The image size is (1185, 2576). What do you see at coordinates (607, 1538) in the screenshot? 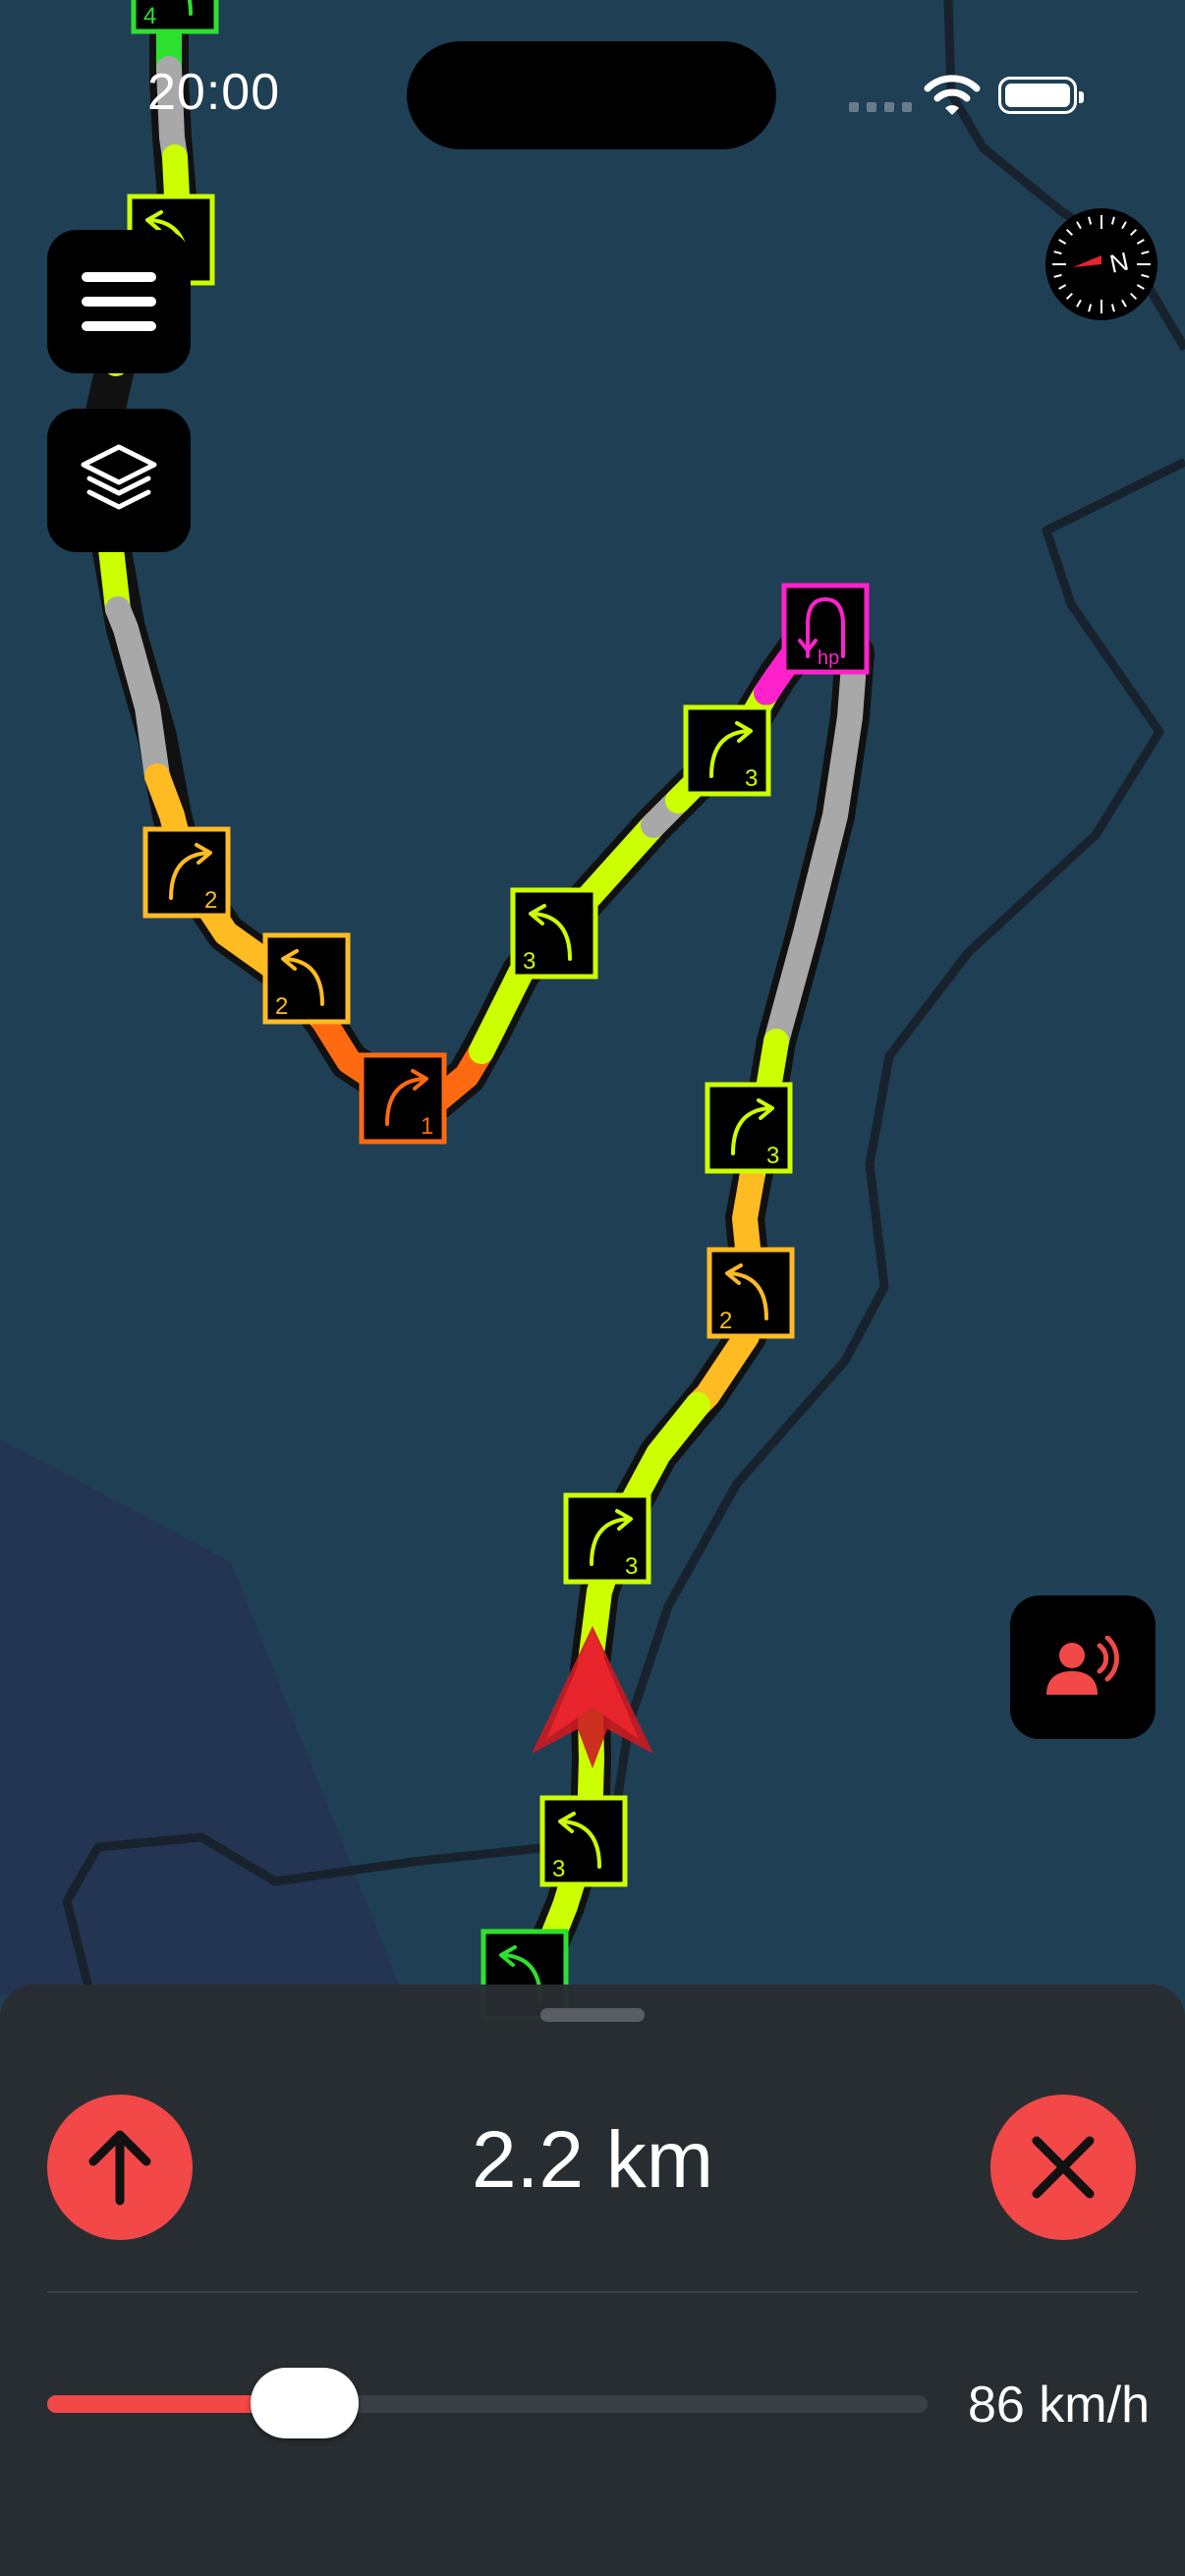
I see `curve-sign-3d: 3` at bounding box center [607, 1538].